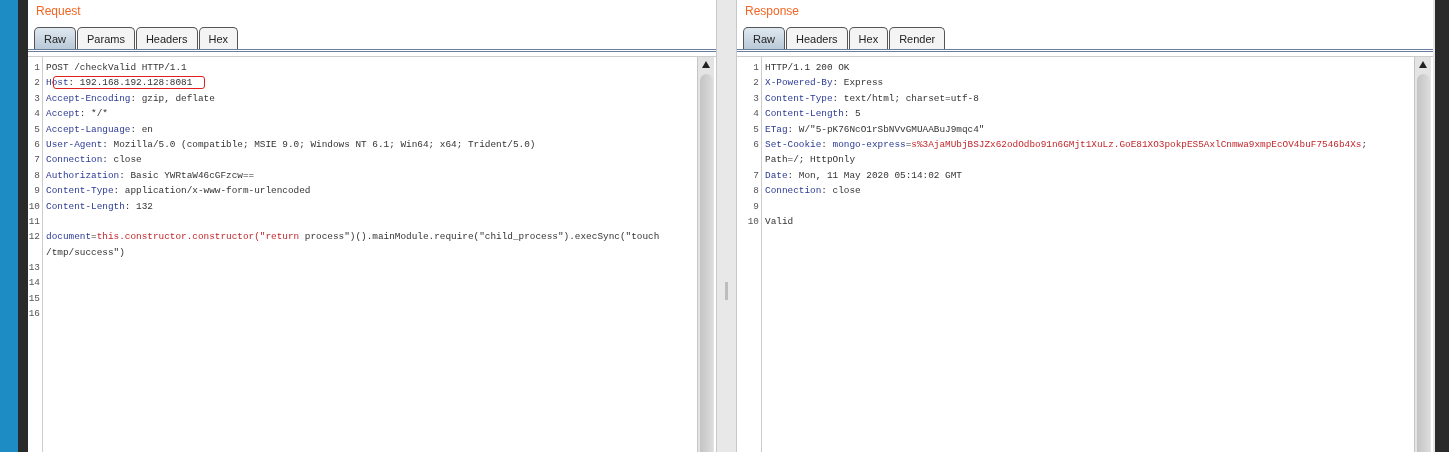 This screenshot has width=1449, height=452. What do you see at coordinates (34, 268) in the screenshot?
I see `line-number: 13` at bounding box center [34, 268].